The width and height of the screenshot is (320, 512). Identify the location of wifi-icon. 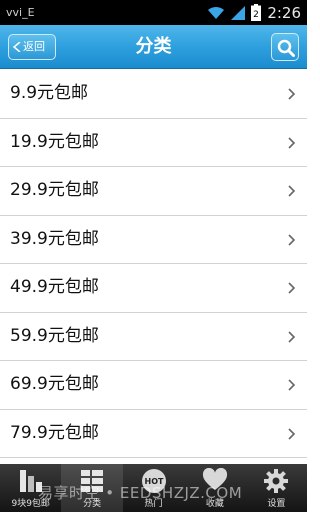
(216, 12).